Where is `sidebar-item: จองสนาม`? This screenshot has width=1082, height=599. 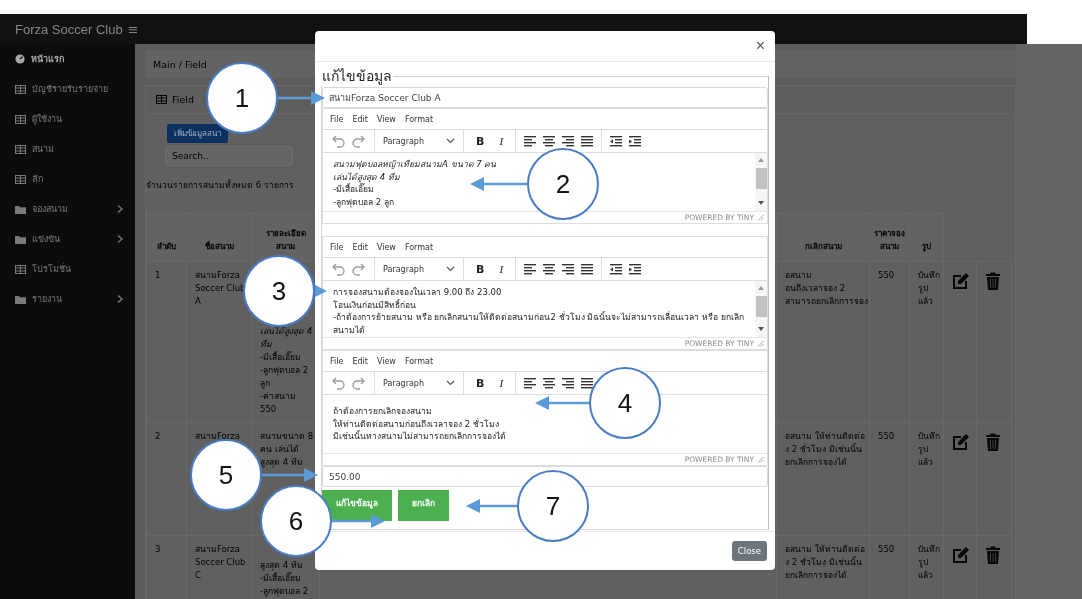 sidebar-item: จองสนาม is located at coordinates (71, 209).